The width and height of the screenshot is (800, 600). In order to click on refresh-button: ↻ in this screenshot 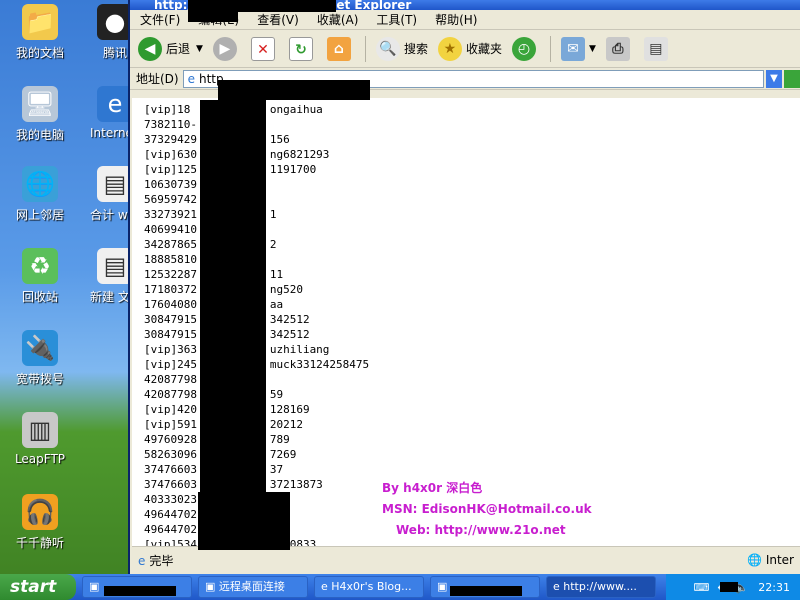, I will do `click(302, 48)`.